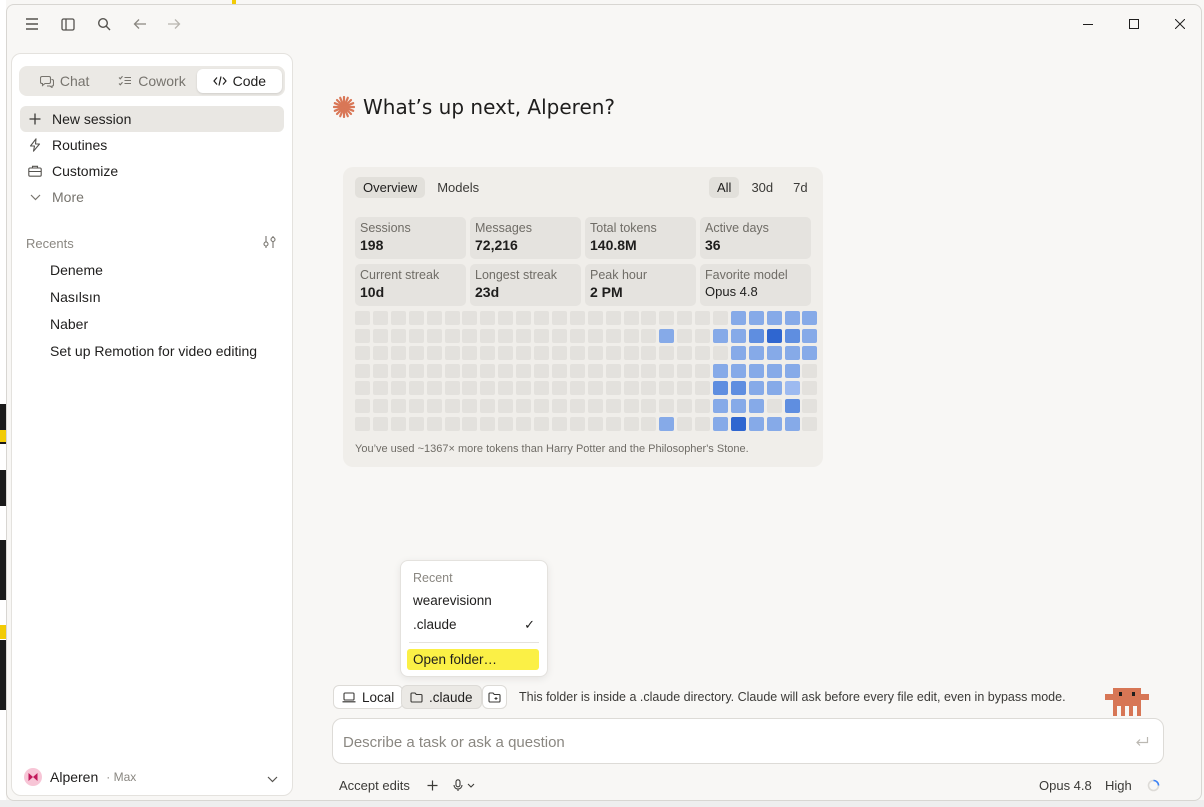 The image size is (1204, 807). Describe the element at coordinates (1179, 24) in the screenshot. I see `close-button` at that location.